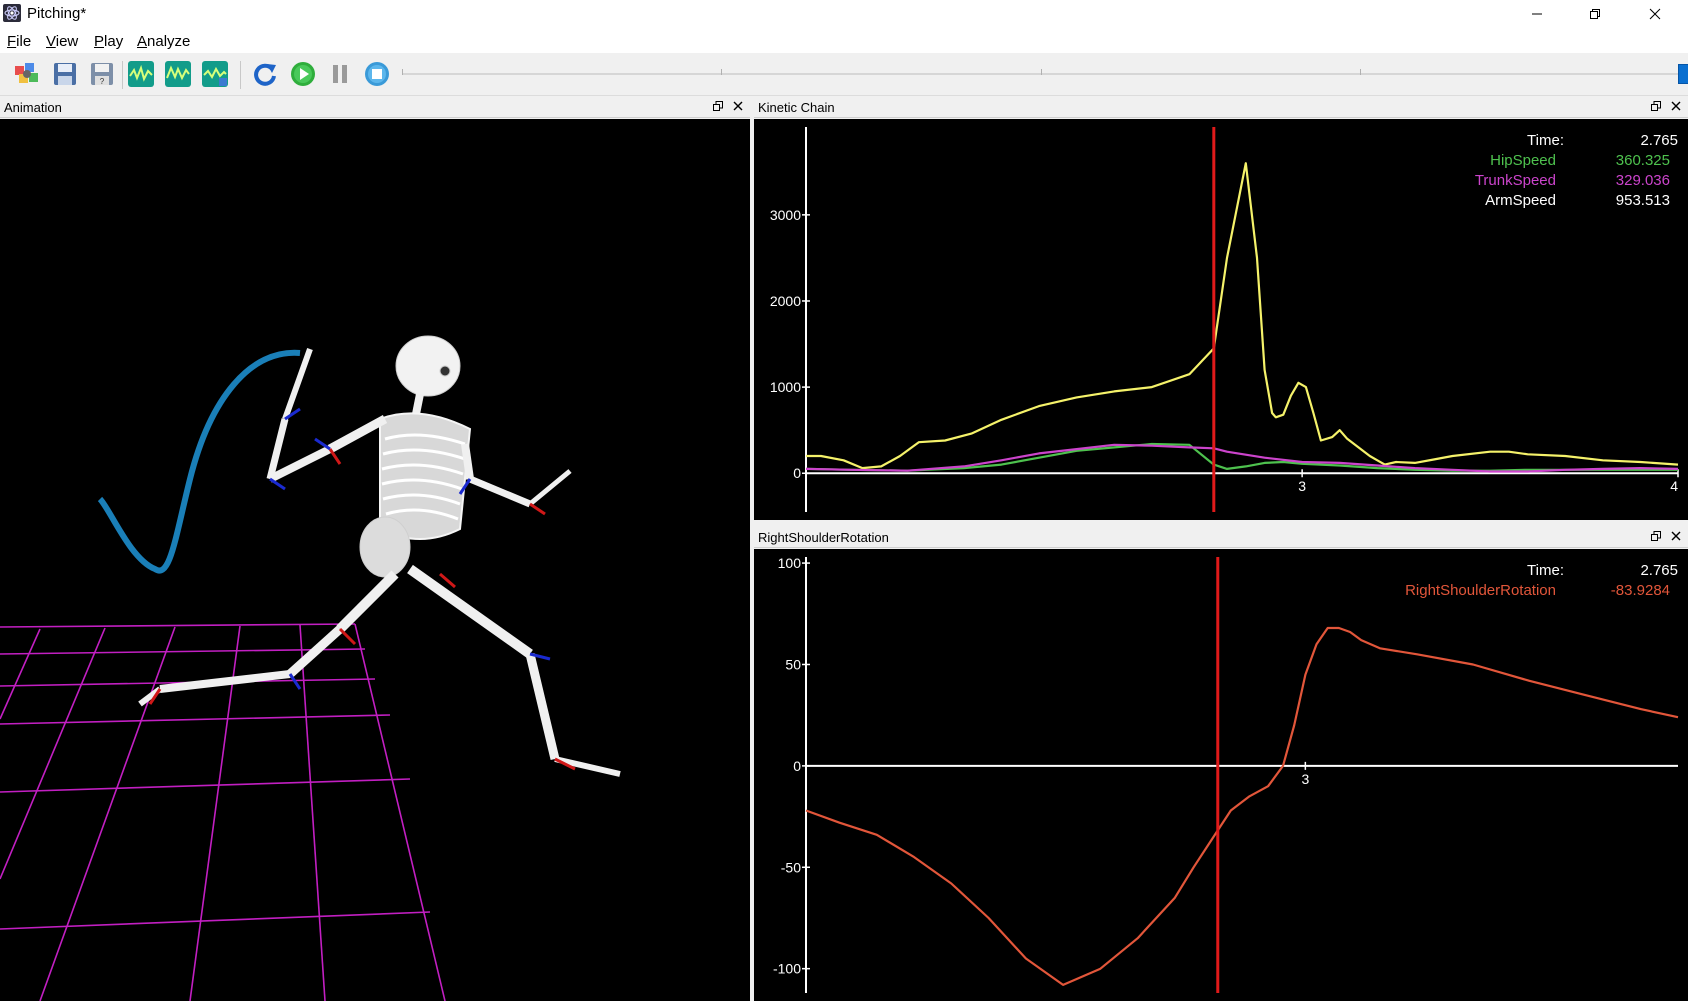  What do you see at coordinates (142, 41) in the screenshot?
I see `menu-analyze-mnemonic: A` at bounding box center [142, 41].